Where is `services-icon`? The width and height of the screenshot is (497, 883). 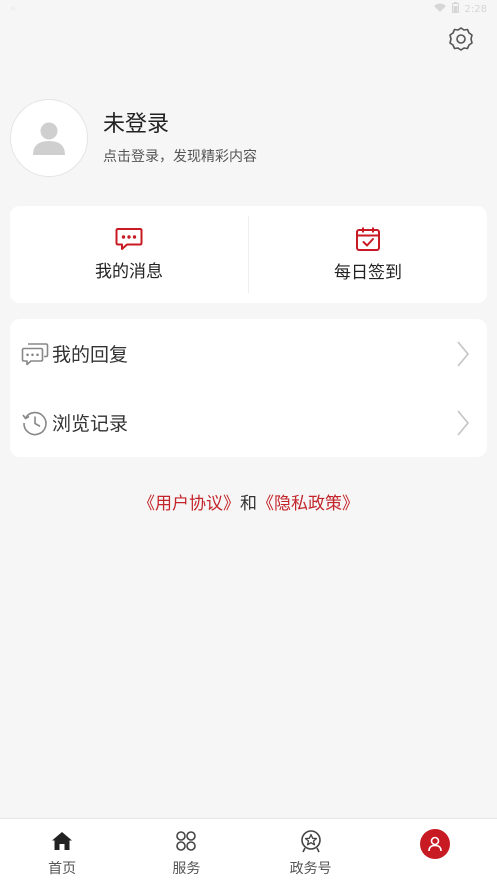 services-icon is located at coordinates (186, 841).